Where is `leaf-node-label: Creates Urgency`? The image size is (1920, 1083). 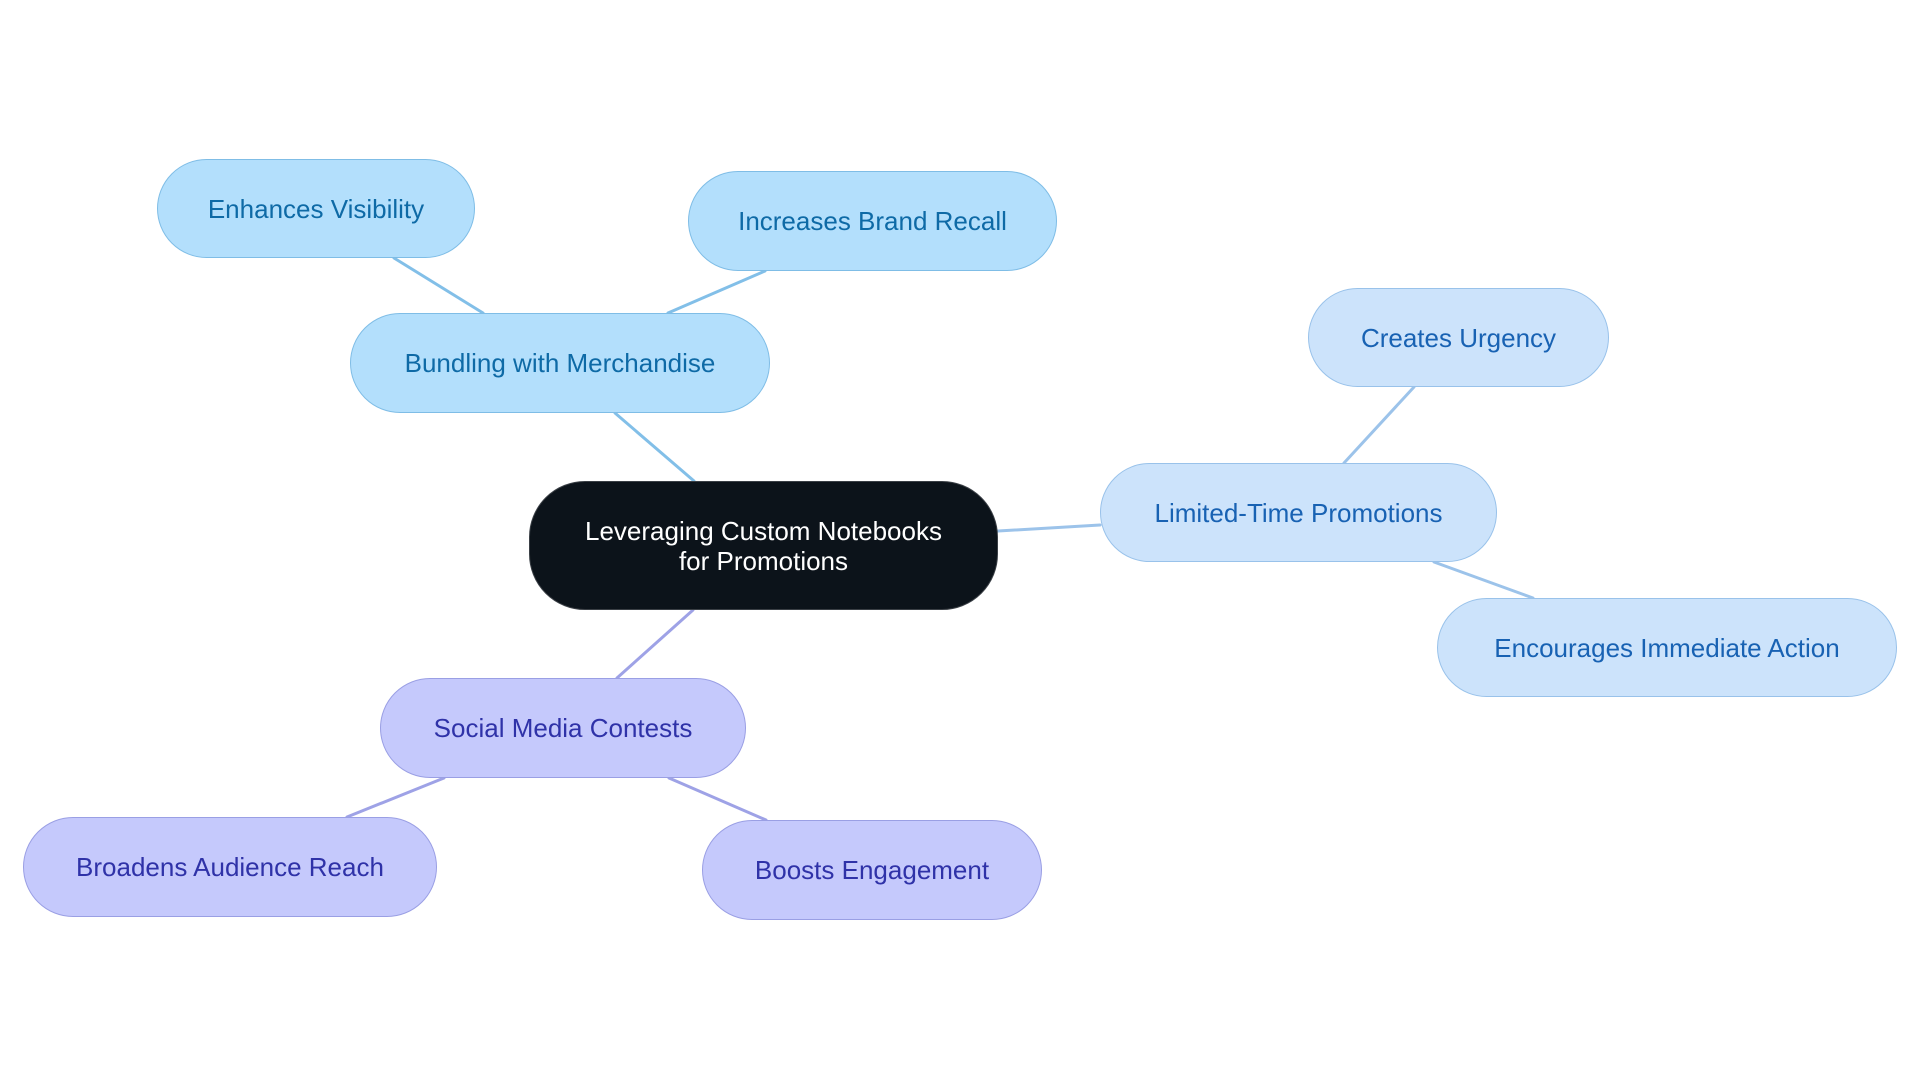
leaf-node-label: Creates Urgency is located at coordinates (1458, 337).